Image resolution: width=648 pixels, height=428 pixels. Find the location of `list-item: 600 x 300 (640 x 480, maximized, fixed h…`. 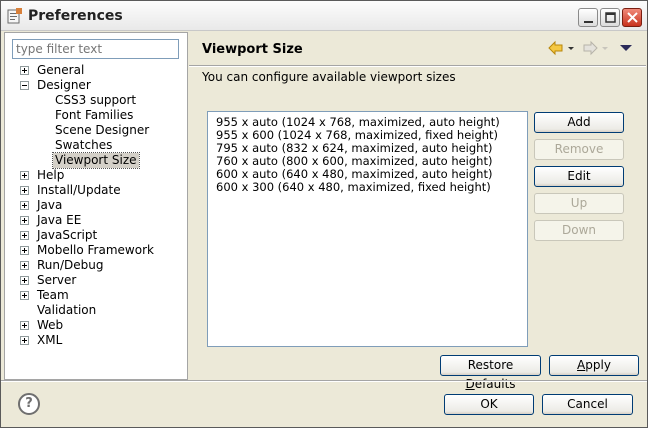

list-item: 600 x 300 (640 x 480, maximized, fixed h… is located at coordinates (353, 187).